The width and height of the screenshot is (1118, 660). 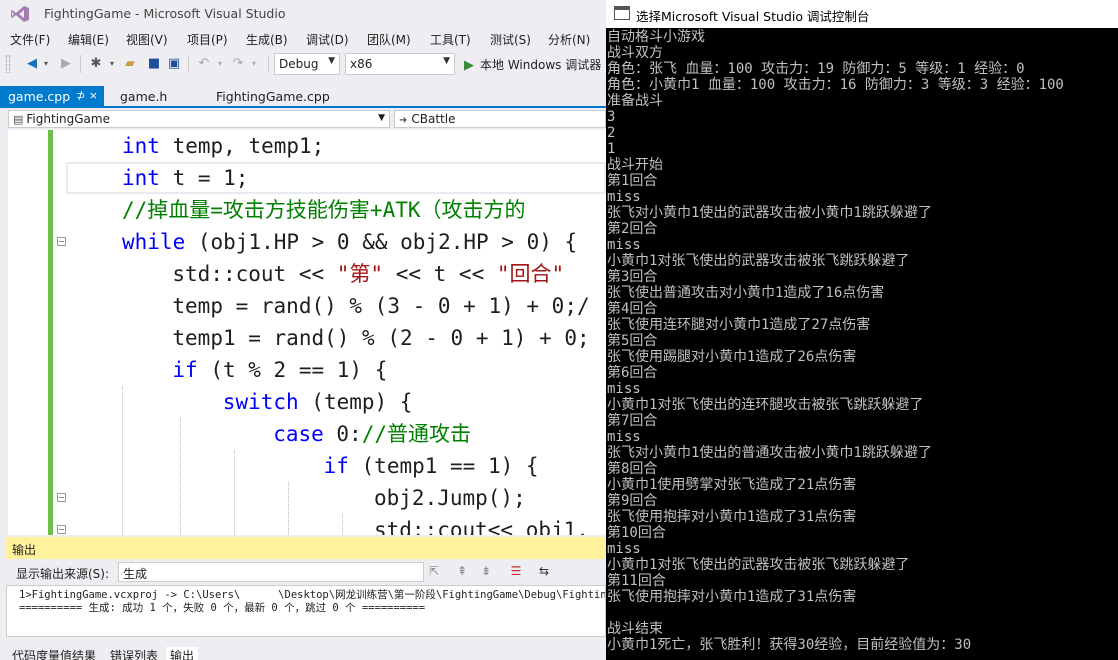 I want to click on undo-dropdown-icon: ▾, so click(x=220, y=64).